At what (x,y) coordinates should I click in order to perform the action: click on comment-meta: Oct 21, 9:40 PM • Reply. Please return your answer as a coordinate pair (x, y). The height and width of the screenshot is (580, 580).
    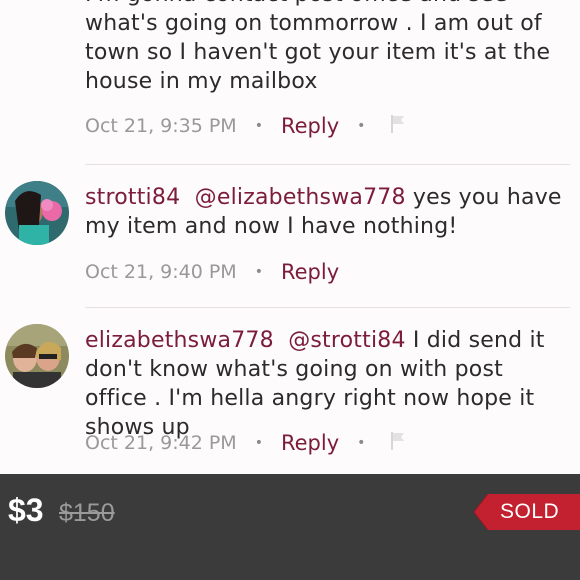
    Looking at the image, I should click on (212, 272).